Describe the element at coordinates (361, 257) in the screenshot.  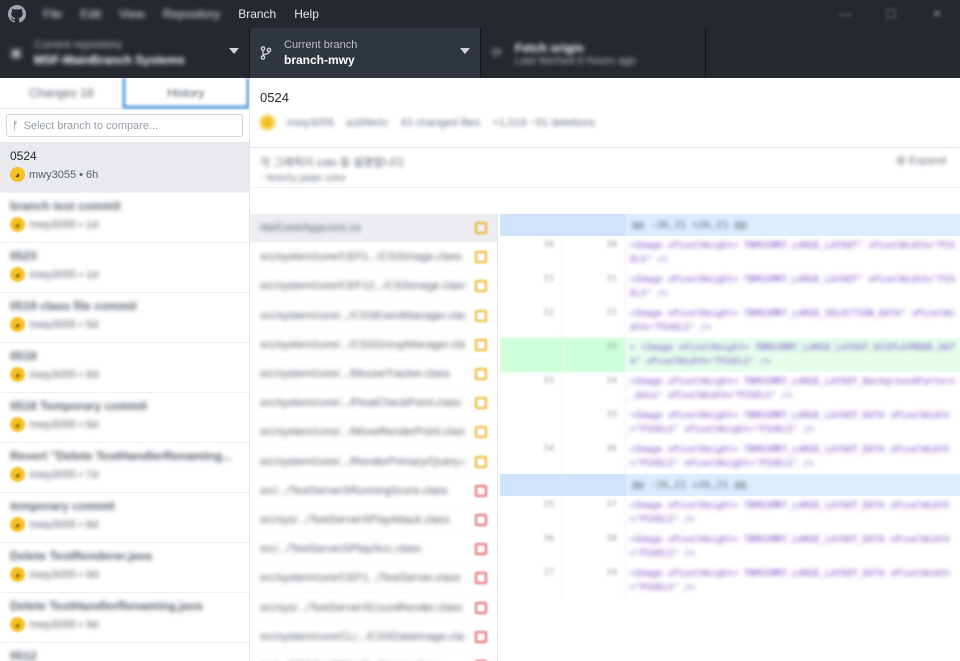
I see `file-path: src/system/core/CEF1.../CSSImage.class` at that location.